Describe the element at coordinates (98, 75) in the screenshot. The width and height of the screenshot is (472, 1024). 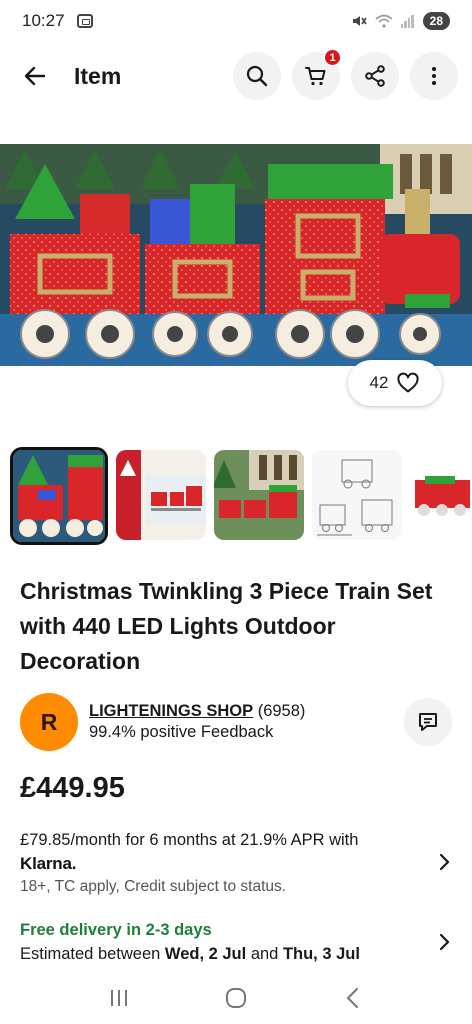
I see `page-title: Item` at that location.